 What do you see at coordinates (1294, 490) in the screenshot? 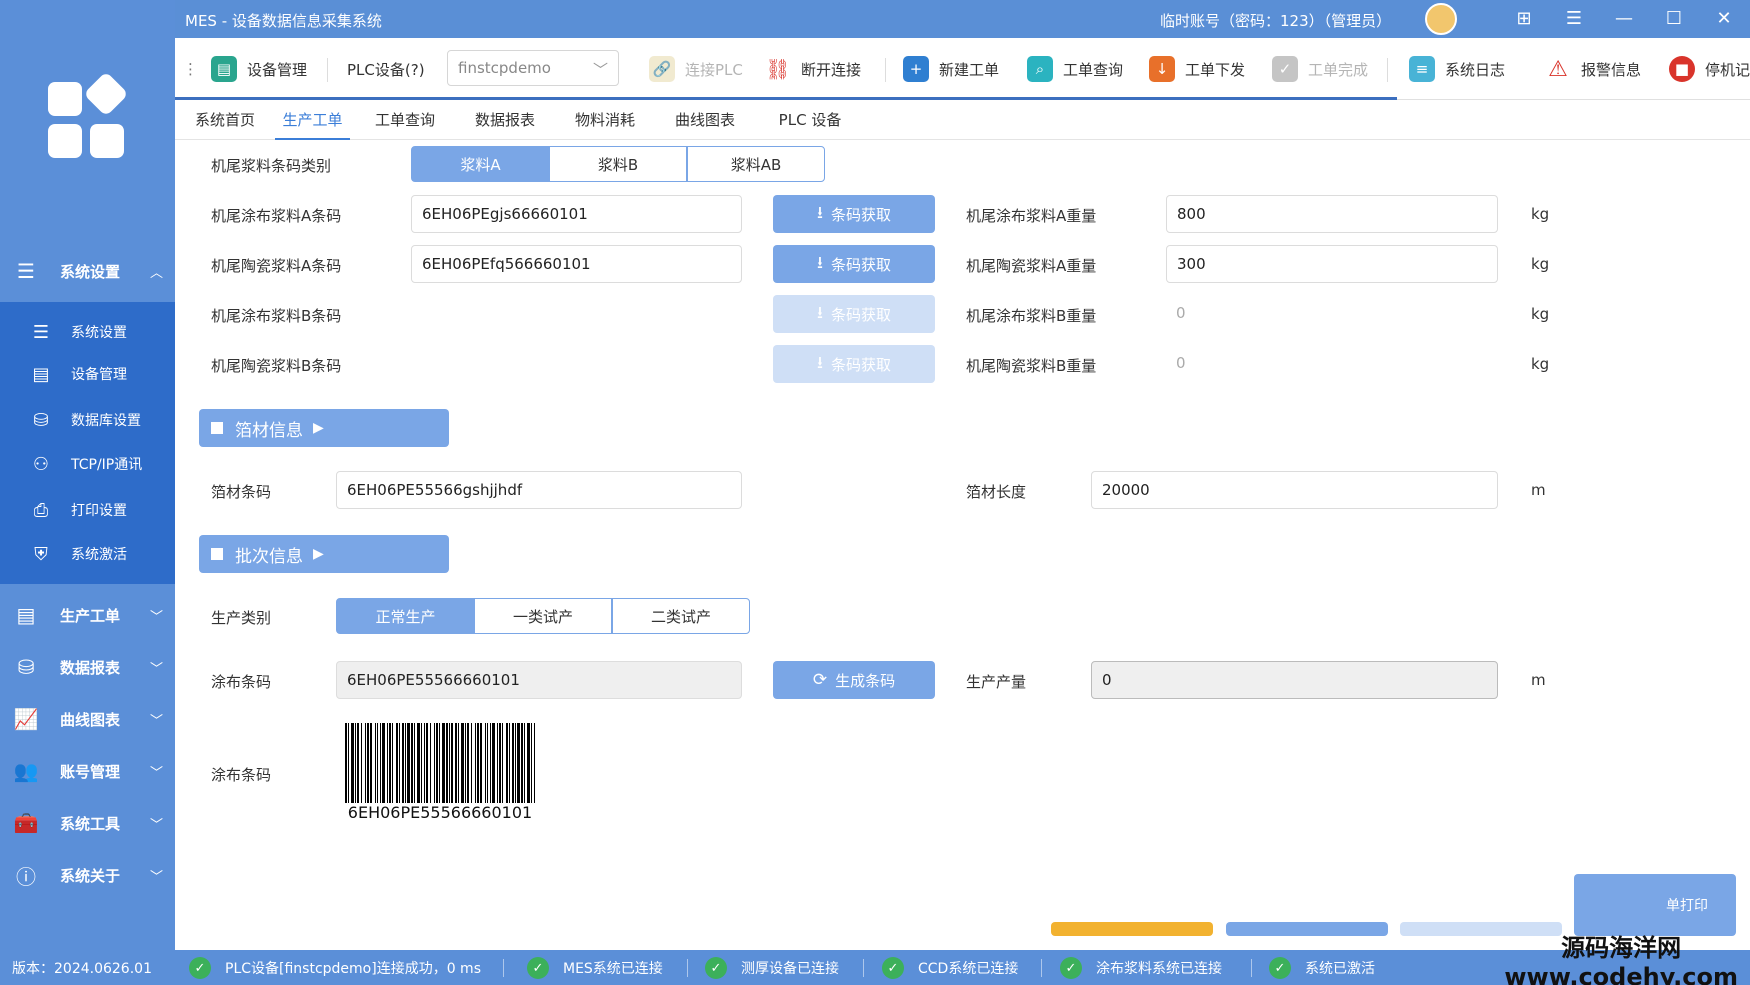
I see `foil-length-input: 20000` at bounding box center [1294, 490].